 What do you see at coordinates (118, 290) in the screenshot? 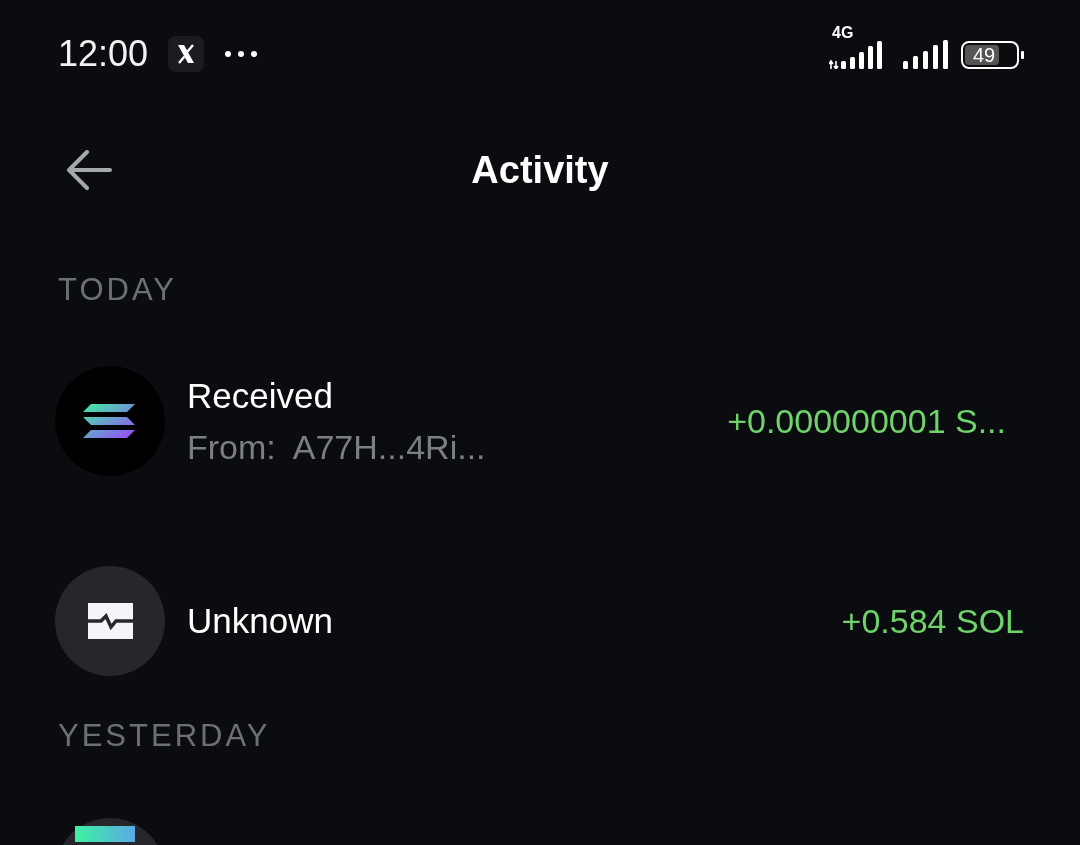
I see `section-header: TODAY` at bounding box center [118, 290].